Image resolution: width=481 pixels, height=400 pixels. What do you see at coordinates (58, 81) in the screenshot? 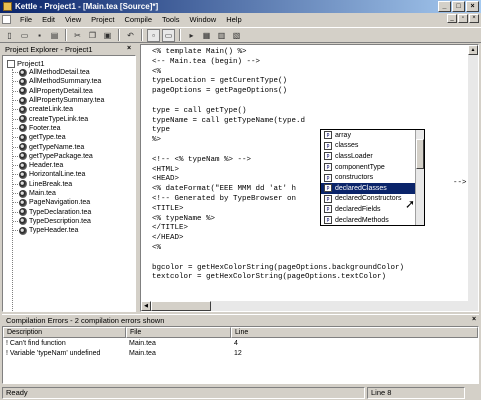
I see `tree-item: AllMethodSummary.tea` at bounding box center [58, 81].